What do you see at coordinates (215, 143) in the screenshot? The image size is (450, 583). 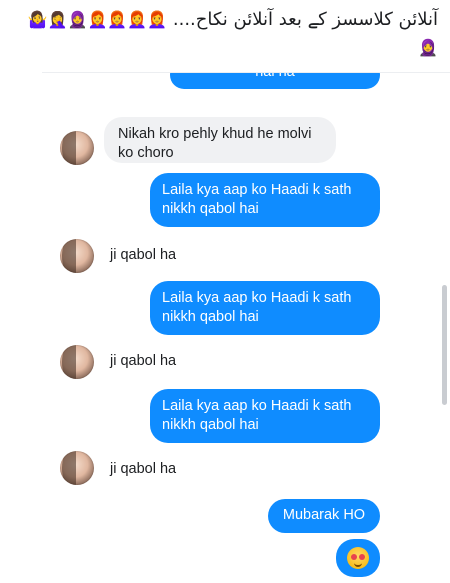 I see `message-text: Nikah kro pehly khud he molvi ko choro` at bounding box center [215, 143].